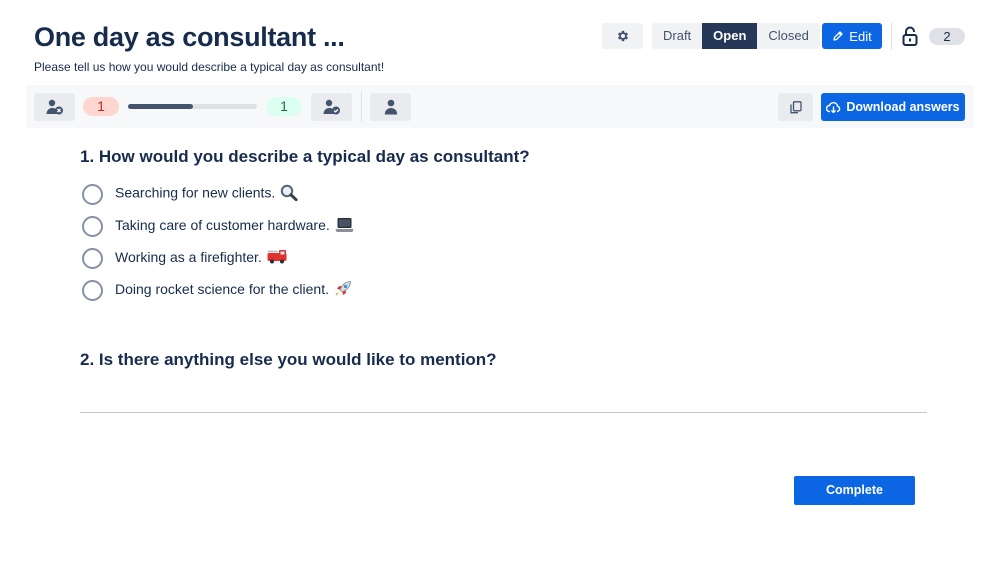 The width and height of the screenshot is (998, 568). What do you see at coordinates (730, 36) in the screenshot?
I see `status-open-option: Open` at bounding box center [730, 36].